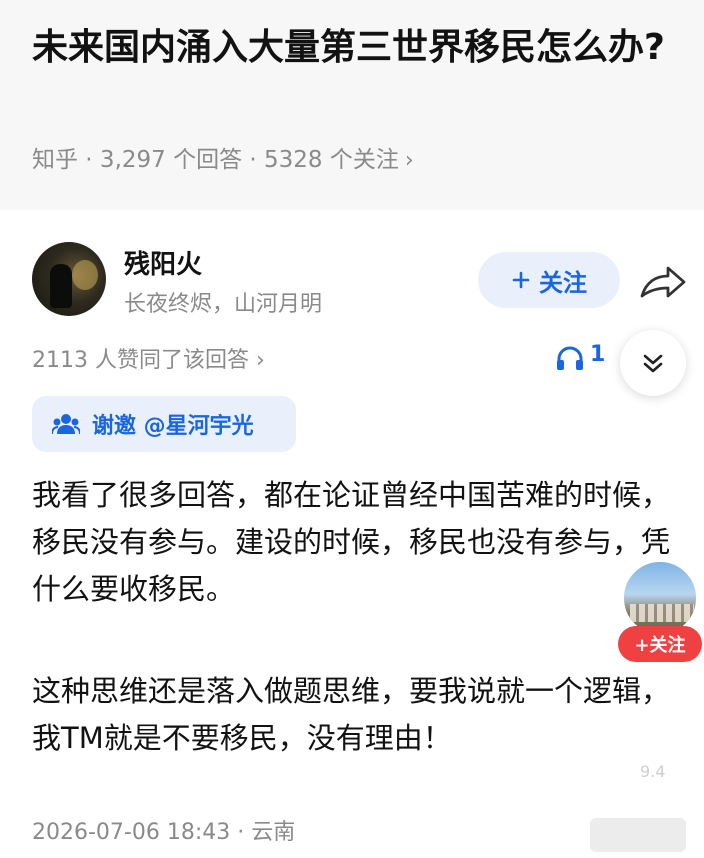 Image resolution: width=704 pixels, height=858 pixels. What do you see at coordinates (351, 714) in the screenshot?
I see `answer-paragraph: 这种思维还是落入做题思维，要我说就一个逻辑，我TM就是不要移民，没有理由！` at bounding box center [351, 714].